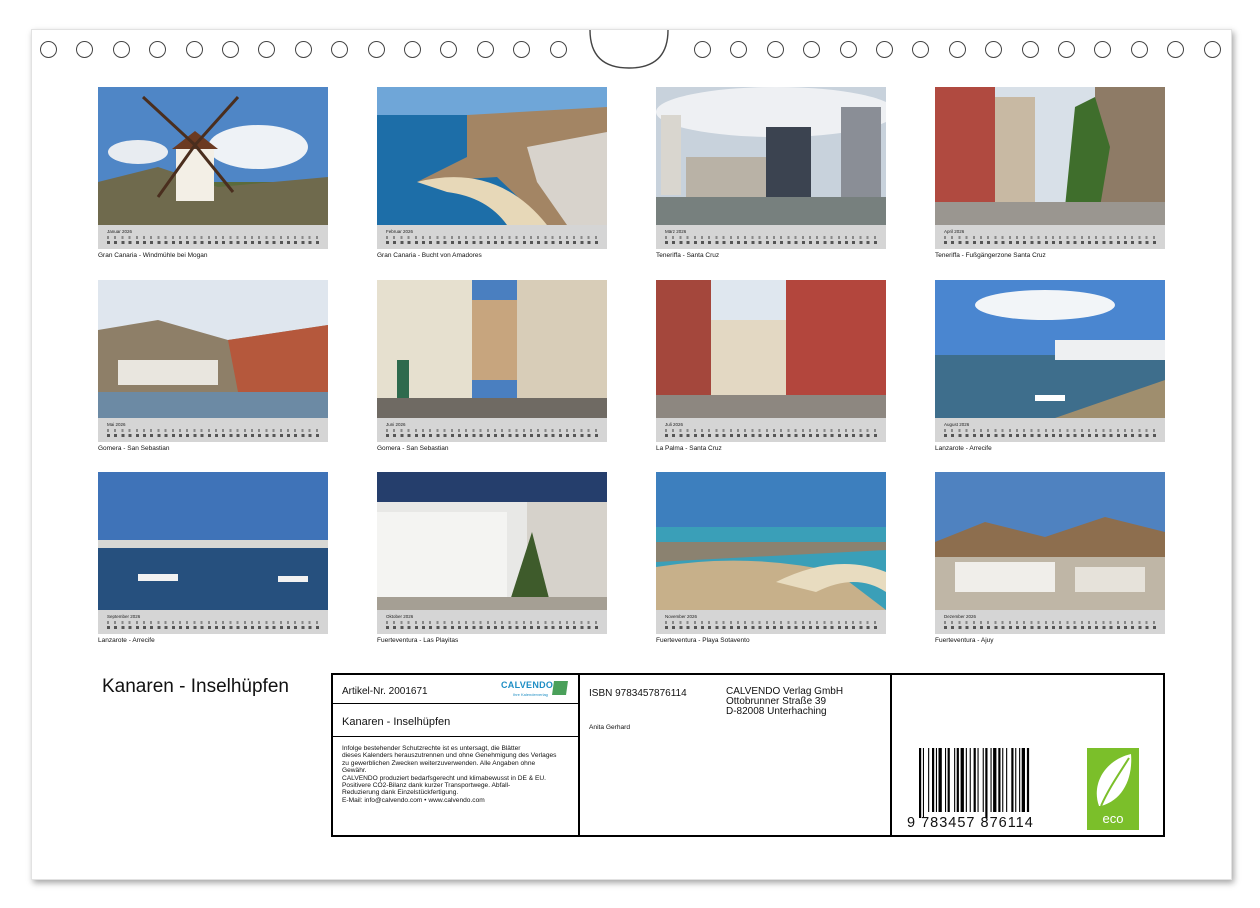 The image size is (1260, 908). What do you see at coordinates (560, 688) in the screenshot?
I see `logo-mark-icon` at bounding box center [560, 688].